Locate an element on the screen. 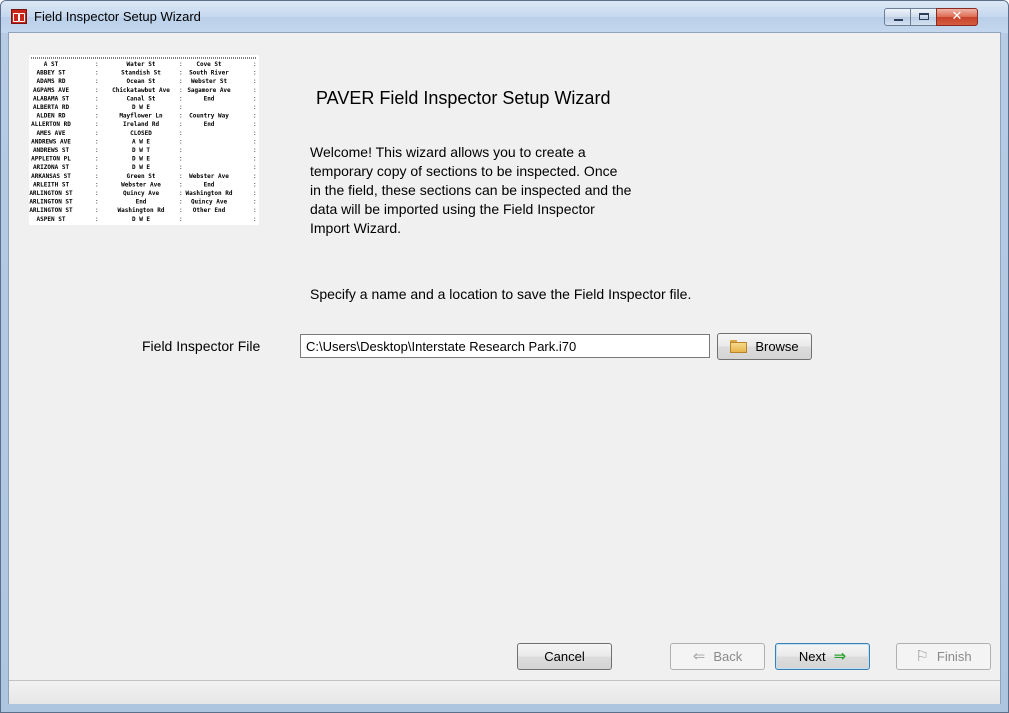  thumbnail-cell: Ocean St is located at coordinates (141, 81).